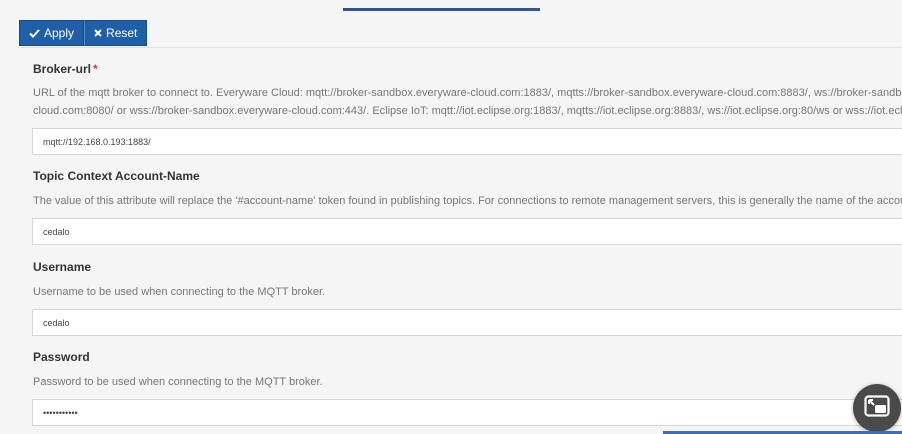 The height and width of the screenshot is (434, 902). I want to click on account-name-input, so click(467, 231).